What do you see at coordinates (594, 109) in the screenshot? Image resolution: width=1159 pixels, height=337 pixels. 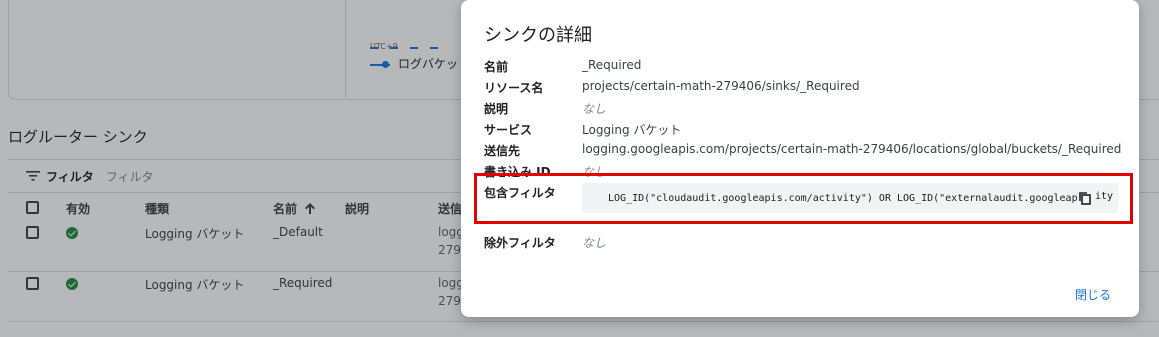 I see `description-value: なし` at bounding box center [594, 109].